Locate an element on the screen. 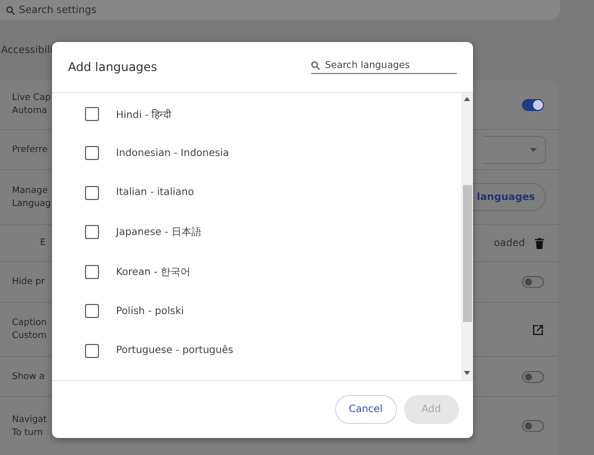 The image size is (594, 455). language-label: Polish - polski is located at coordinates (150, 311).